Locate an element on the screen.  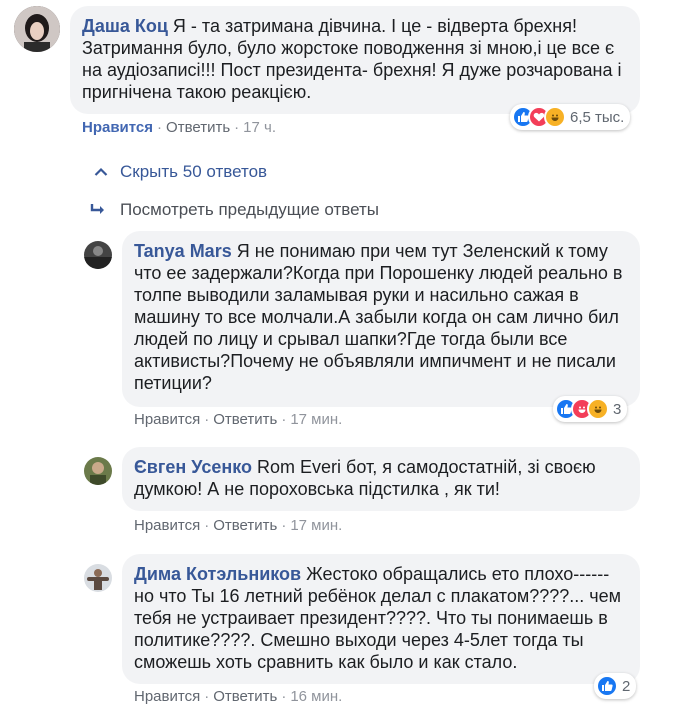
comment-author: Даша Коц is located at coordinates (125, 26).